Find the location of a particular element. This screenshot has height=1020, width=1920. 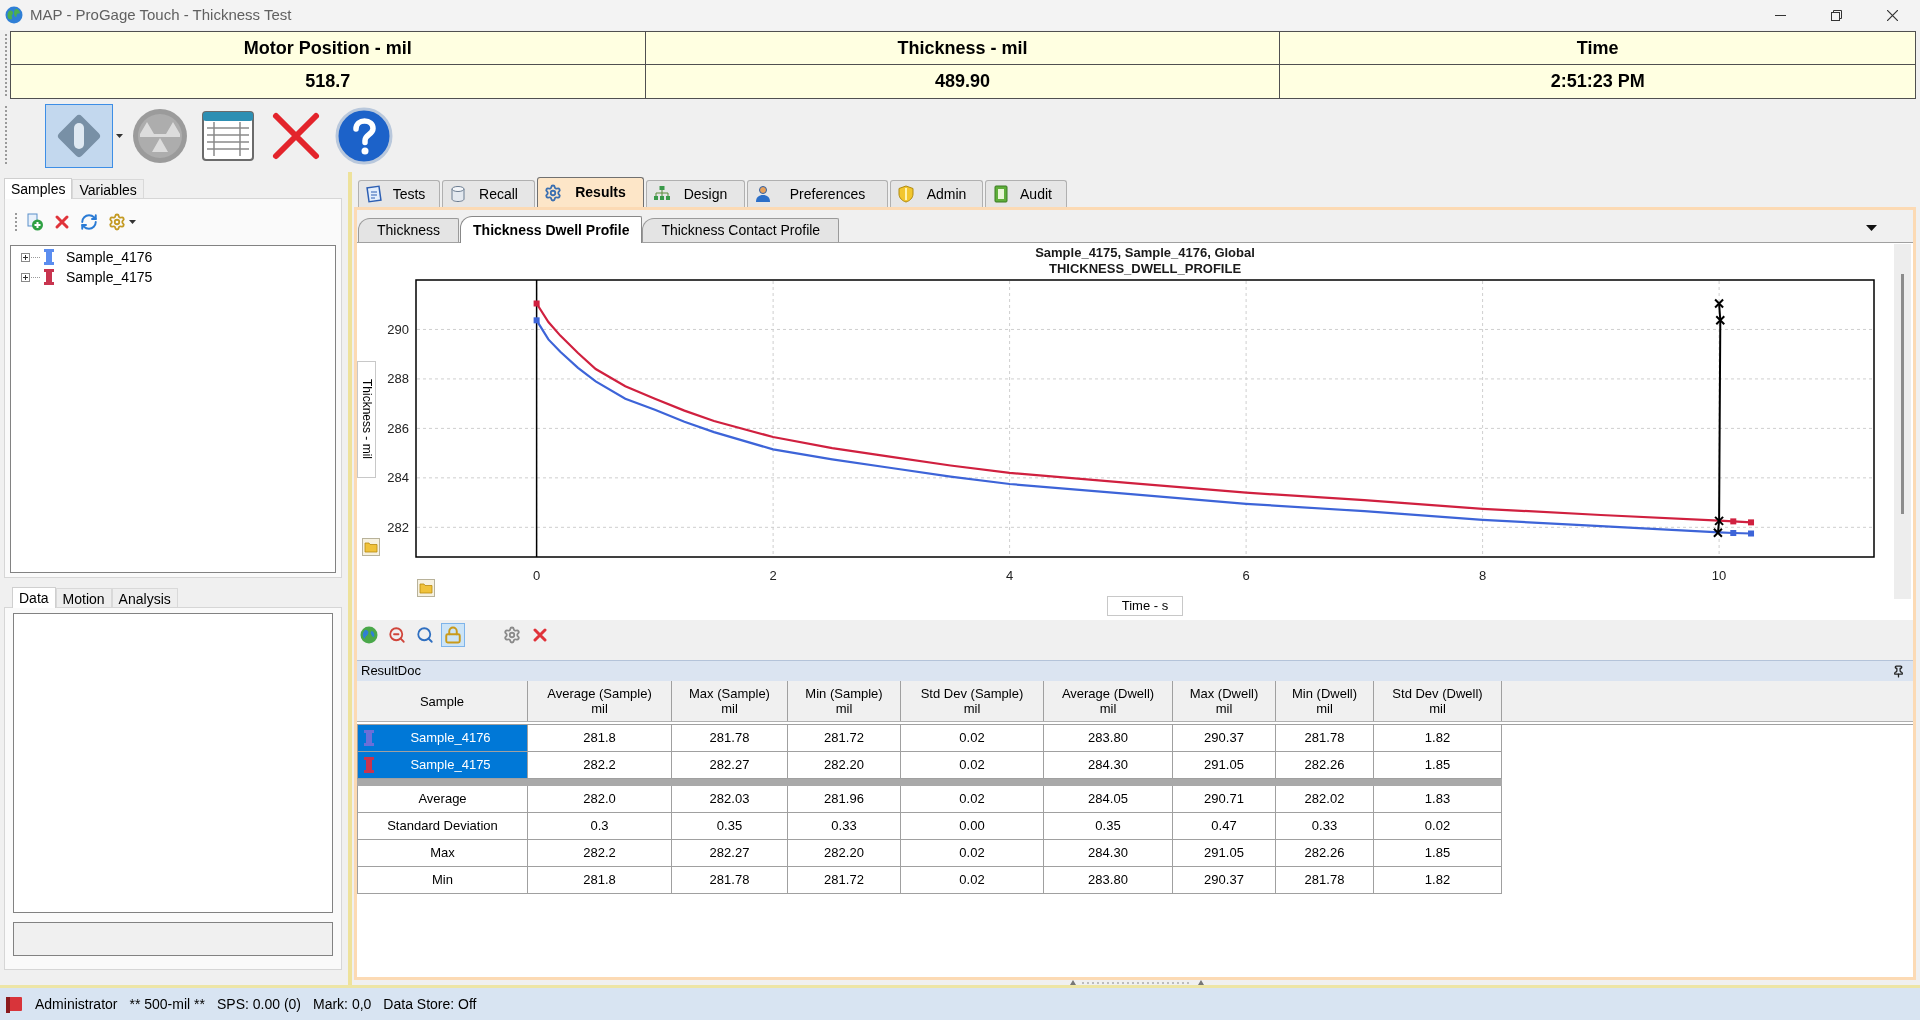

sample-row-header: Sample_4175 is located at coordinates (442, 765).